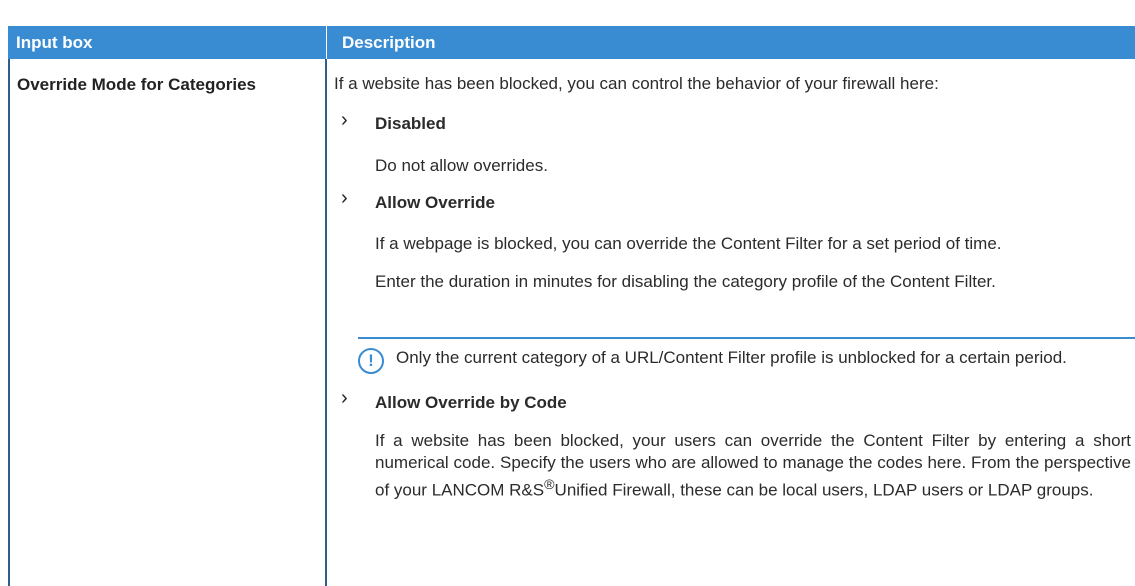 This screenshot has height=586, width=1135. I want to click on column-header-input-box: Input box, so click(54, 42).